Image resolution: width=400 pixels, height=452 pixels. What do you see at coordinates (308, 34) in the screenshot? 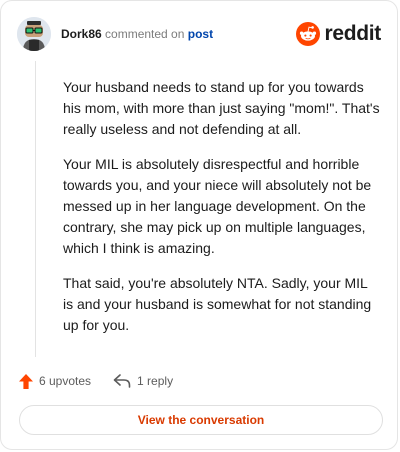
I see `reddit-alien-icon` at bounding box center [308, 34].